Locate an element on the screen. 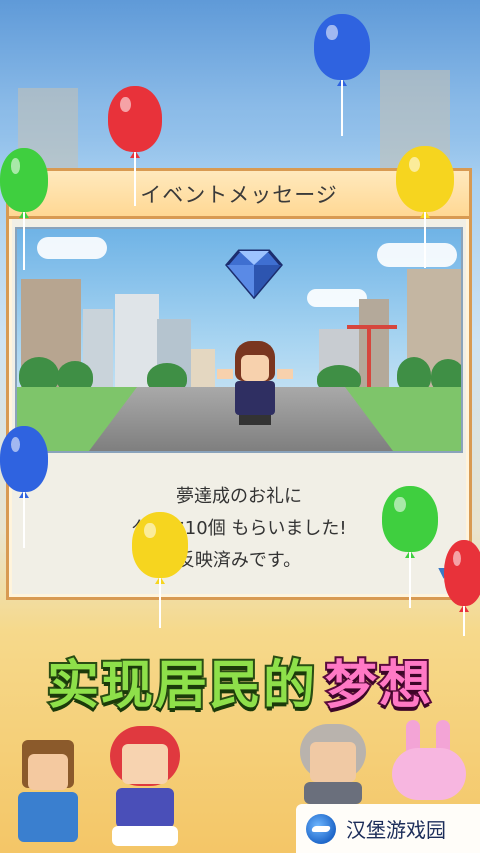 This screenshot has width=480, height=853. banner-main-text: 实现居民的 is located at coordinates (181, 686).